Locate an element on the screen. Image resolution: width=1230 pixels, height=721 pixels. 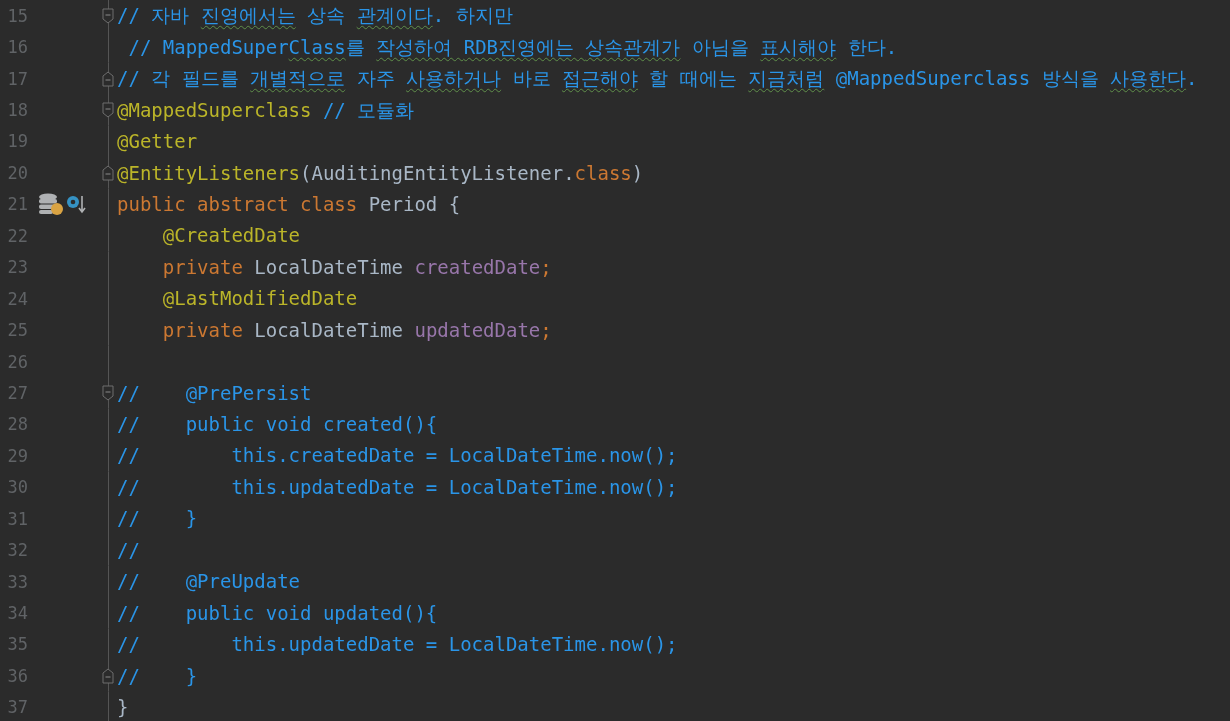
line-number: 17 is located at coordinates (17, 78).